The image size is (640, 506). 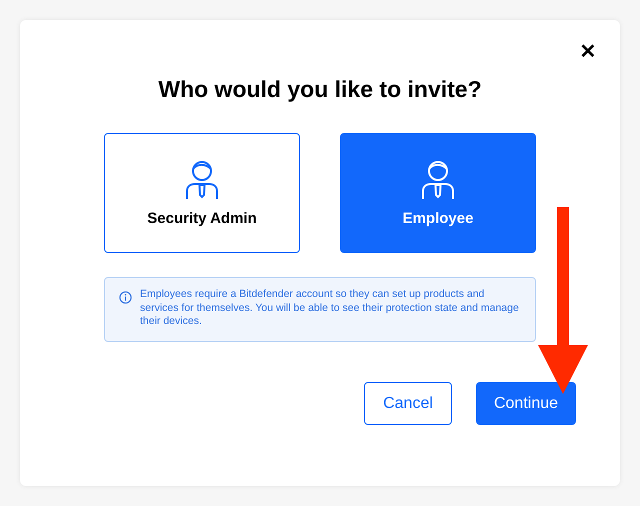 What do you see at coordinates (588, 52) in the screenshot?
I see `close-button: ✕` at bounding box center [588, 52].